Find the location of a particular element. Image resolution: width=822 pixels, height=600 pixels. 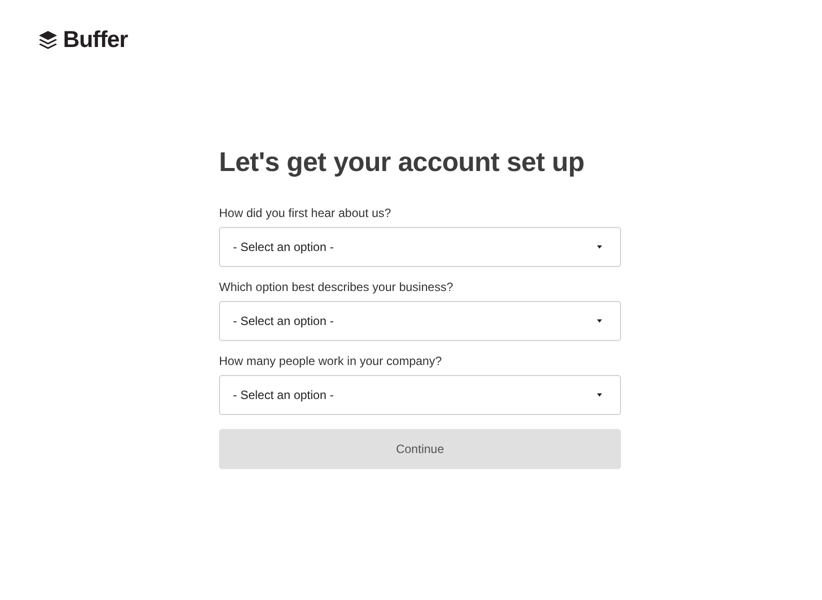

stacked-layers-icon is located at coordinates (48, 40).